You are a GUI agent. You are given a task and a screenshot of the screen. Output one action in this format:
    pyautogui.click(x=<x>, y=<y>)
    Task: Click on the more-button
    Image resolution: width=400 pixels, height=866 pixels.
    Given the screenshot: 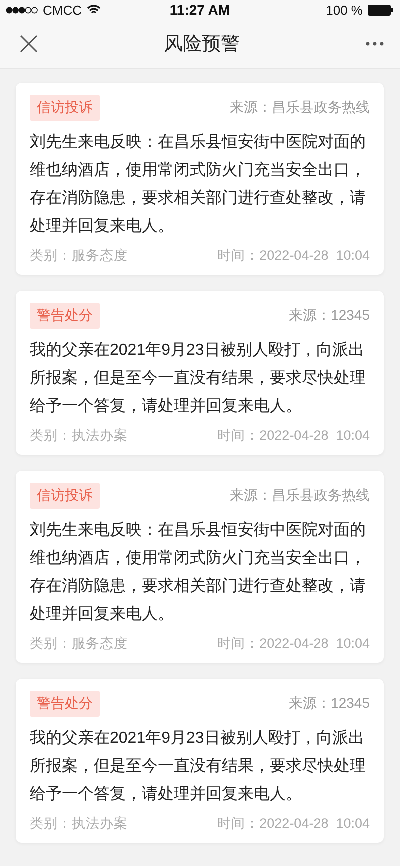 What is the action you would take?
    pyautogui.click(x=375, y=44)
    